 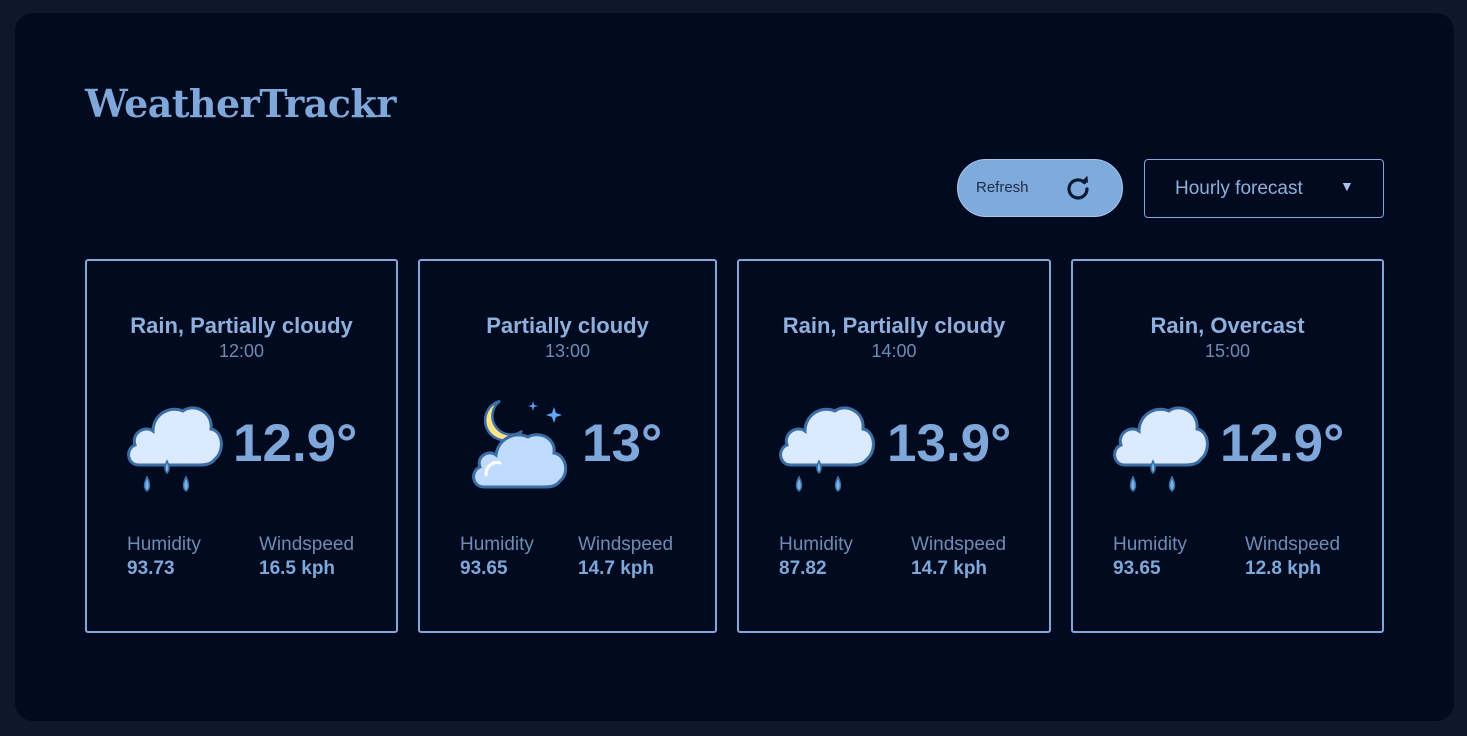 I want to click on card-condition: Partially cloudy, so click(x=567, y=325).